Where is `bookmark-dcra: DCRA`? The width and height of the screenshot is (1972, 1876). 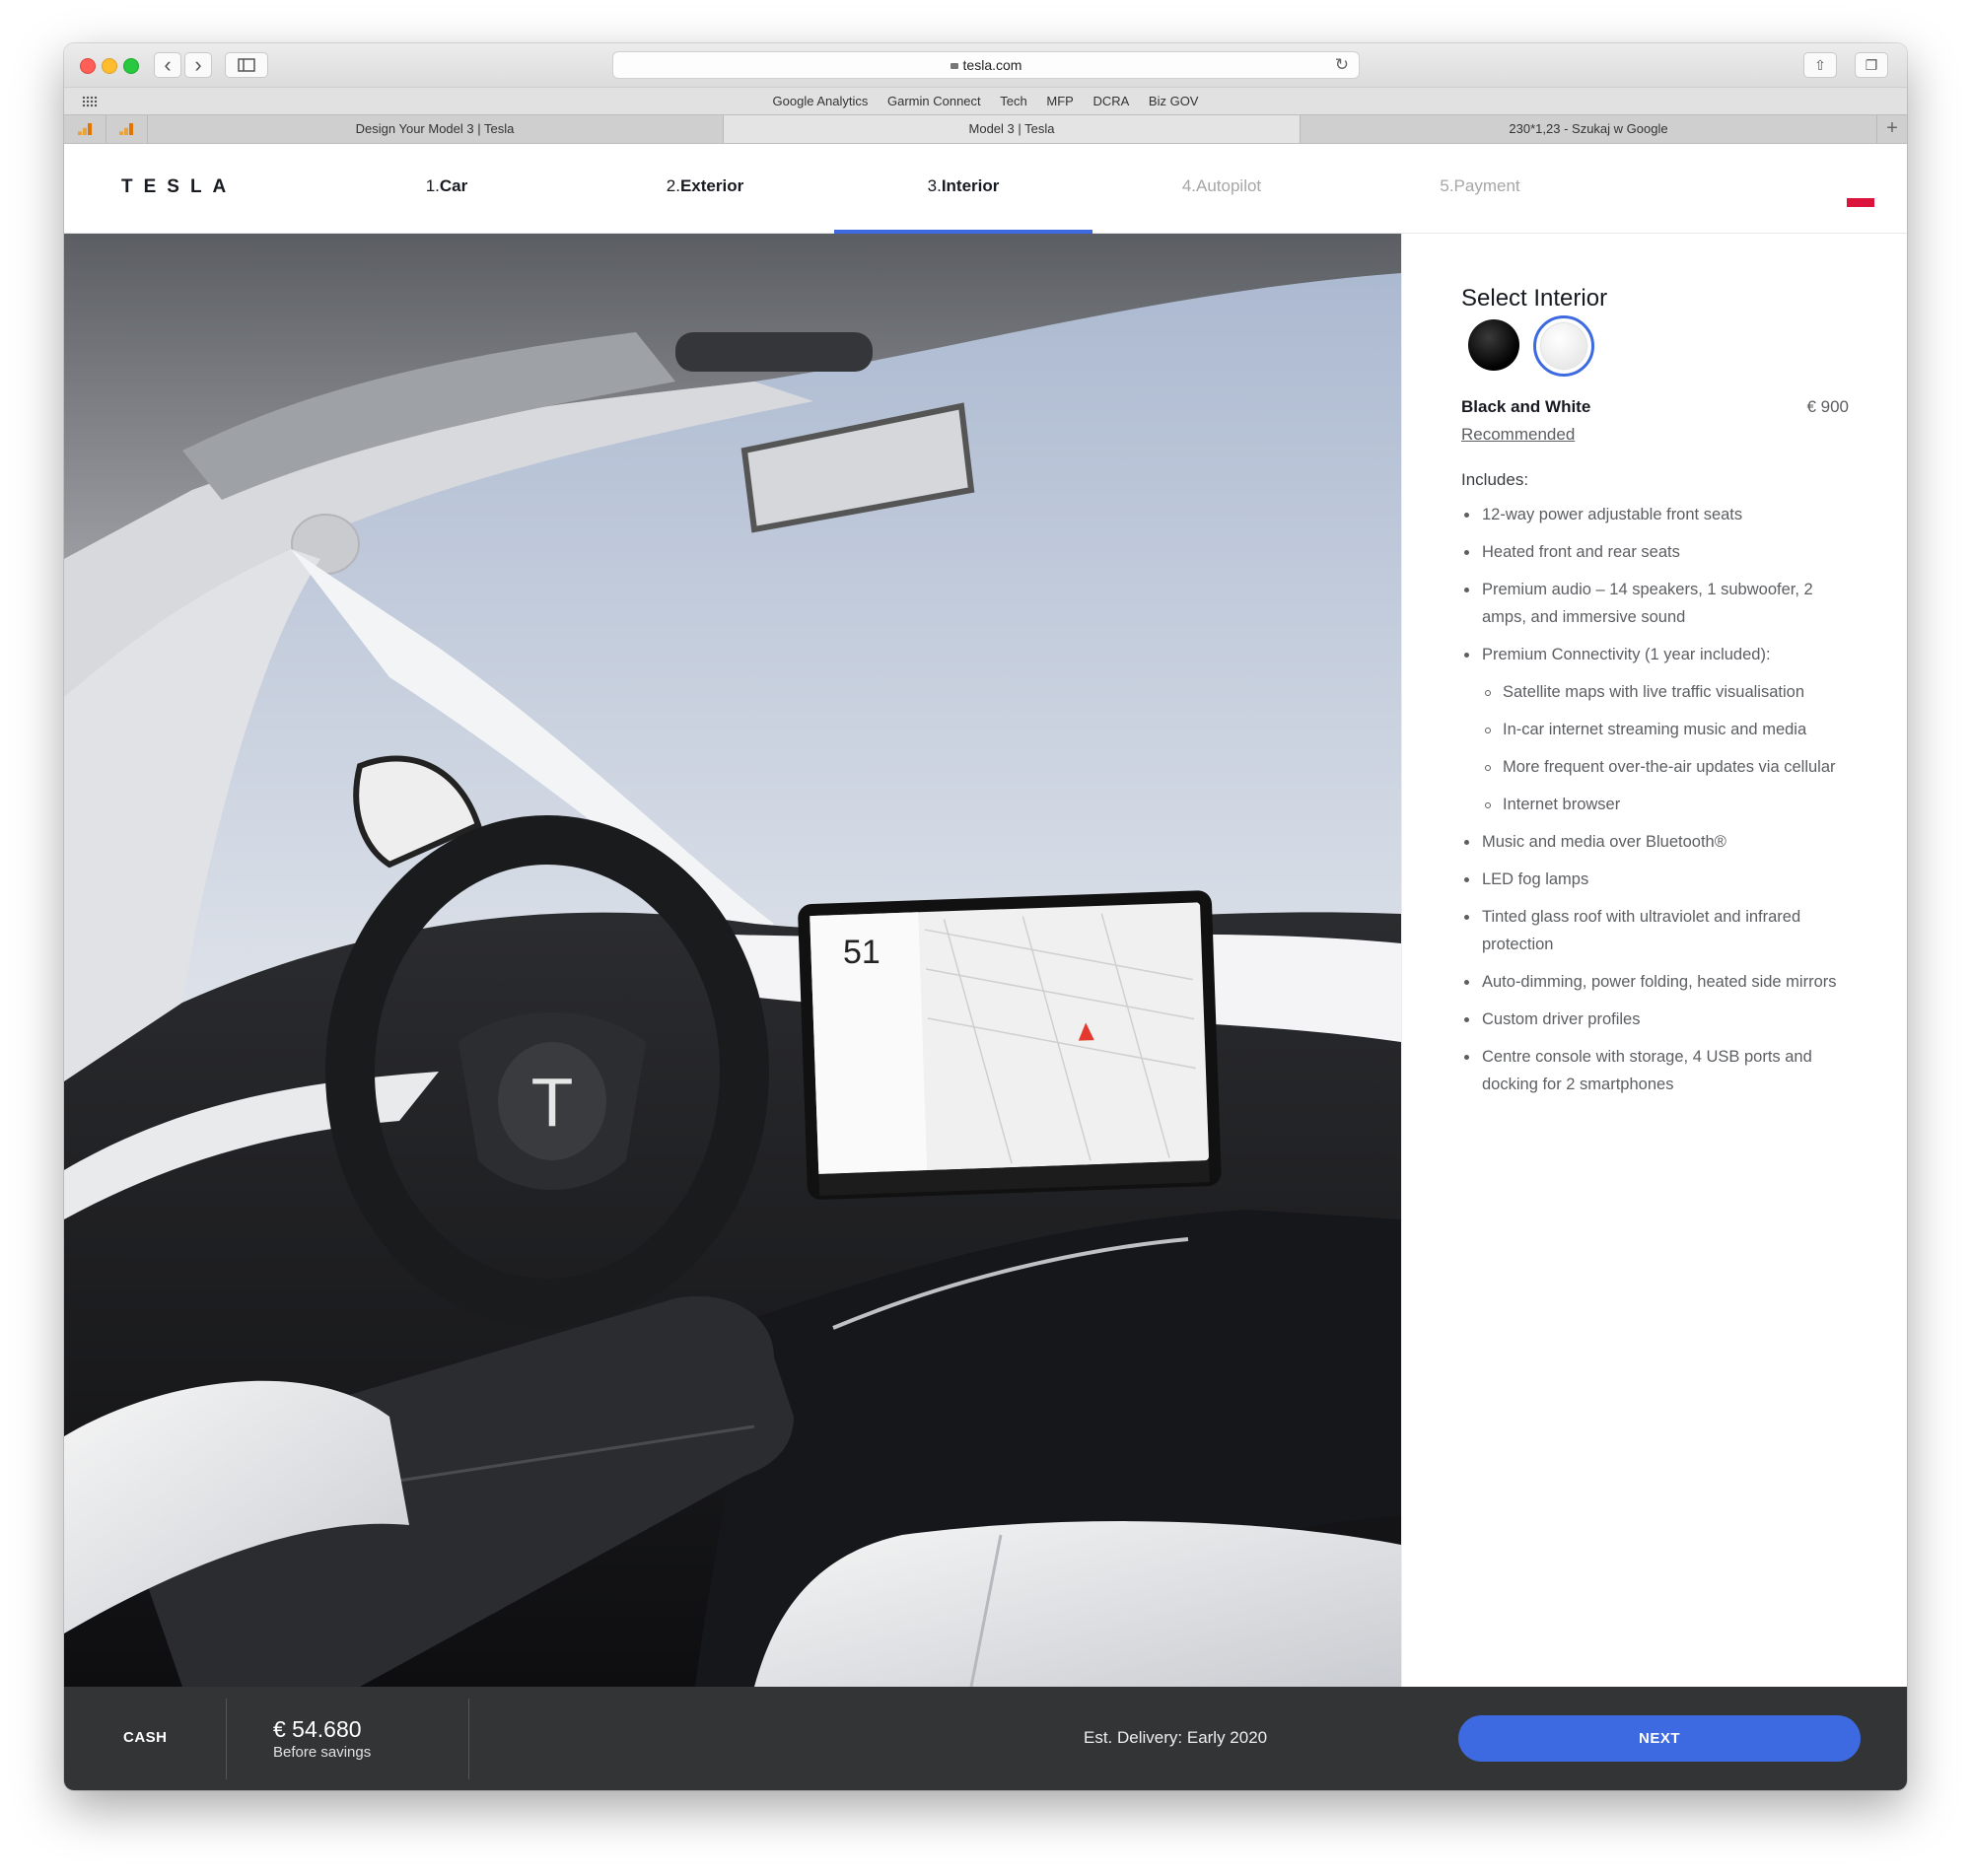
bookmark-dcra: DCRA is located at coordinates (1110, 101).